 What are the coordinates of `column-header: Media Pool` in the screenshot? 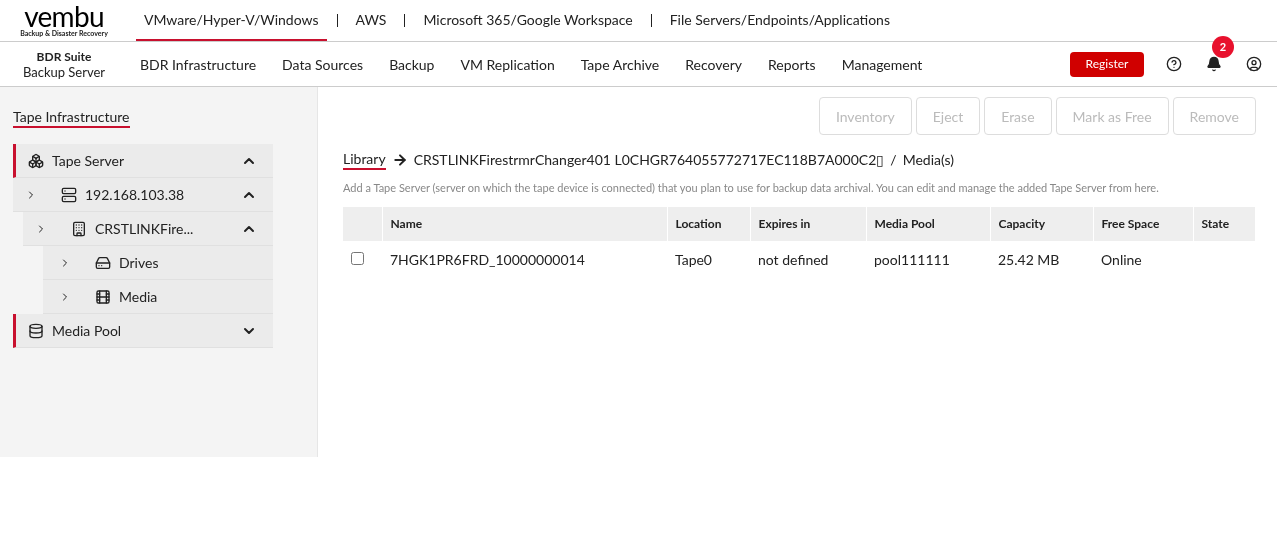 It's located at (928, 223).